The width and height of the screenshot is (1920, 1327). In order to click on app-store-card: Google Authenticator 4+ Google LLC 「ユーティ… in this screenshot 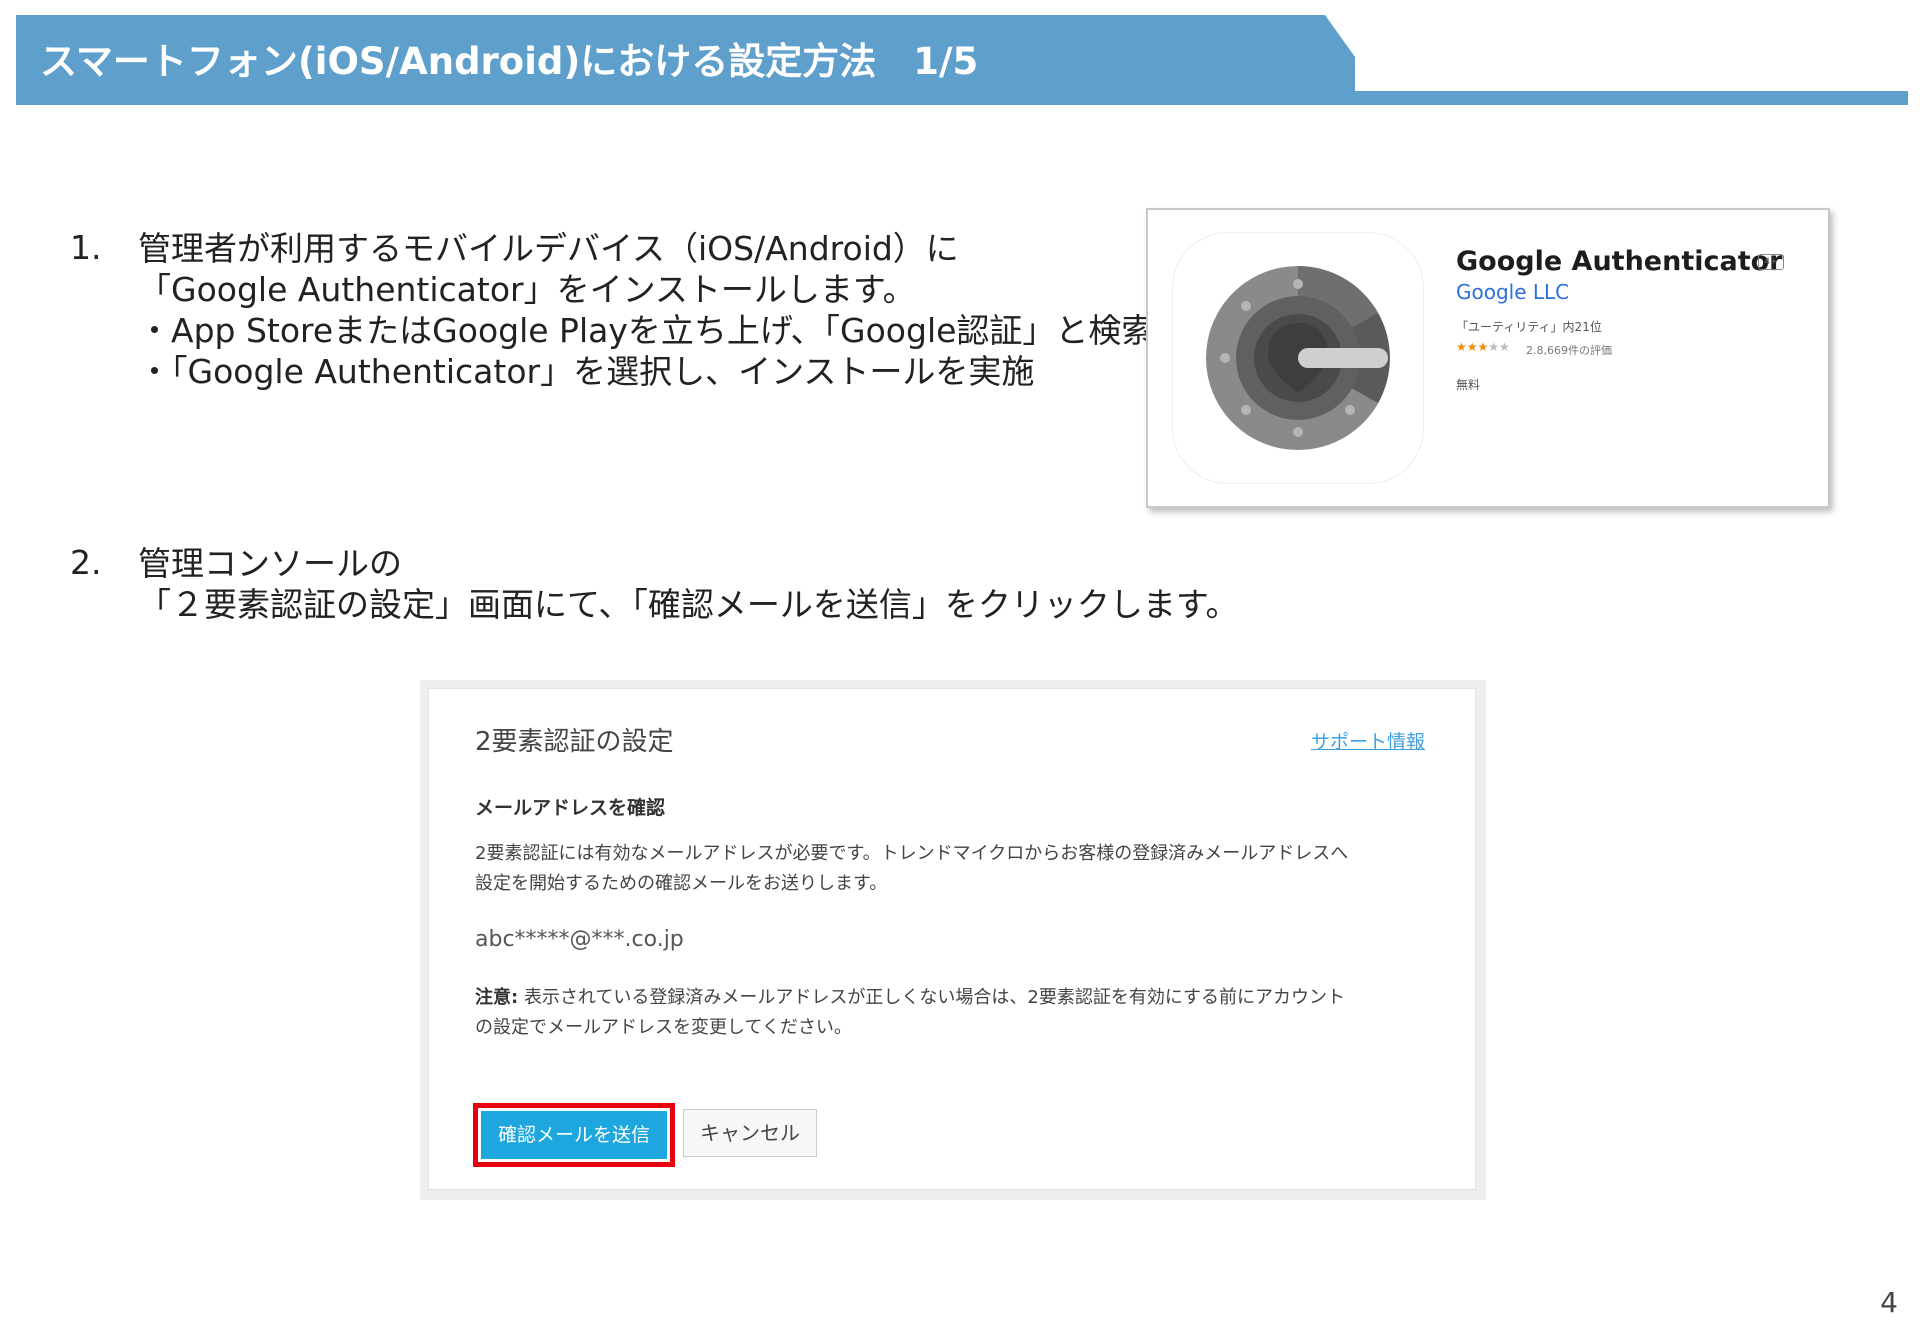, I will do `click(1488, 358)`.